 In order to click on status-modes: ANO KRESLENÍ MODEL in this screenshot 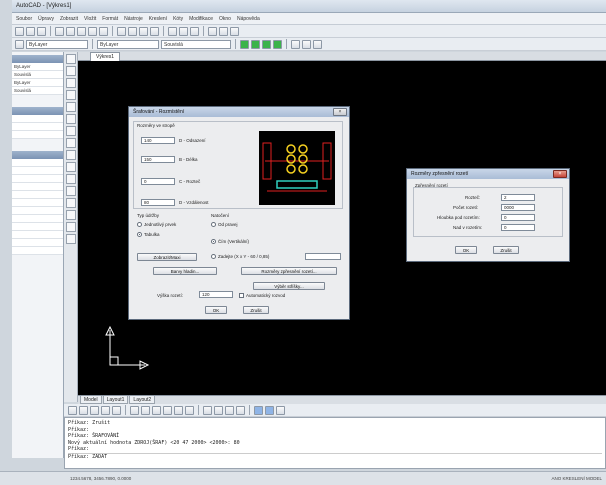, I will do `click(576, 478)`.